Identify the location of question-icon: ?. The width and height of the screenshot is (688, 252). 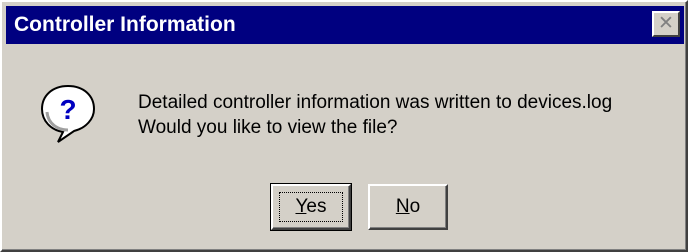
(68, 114).